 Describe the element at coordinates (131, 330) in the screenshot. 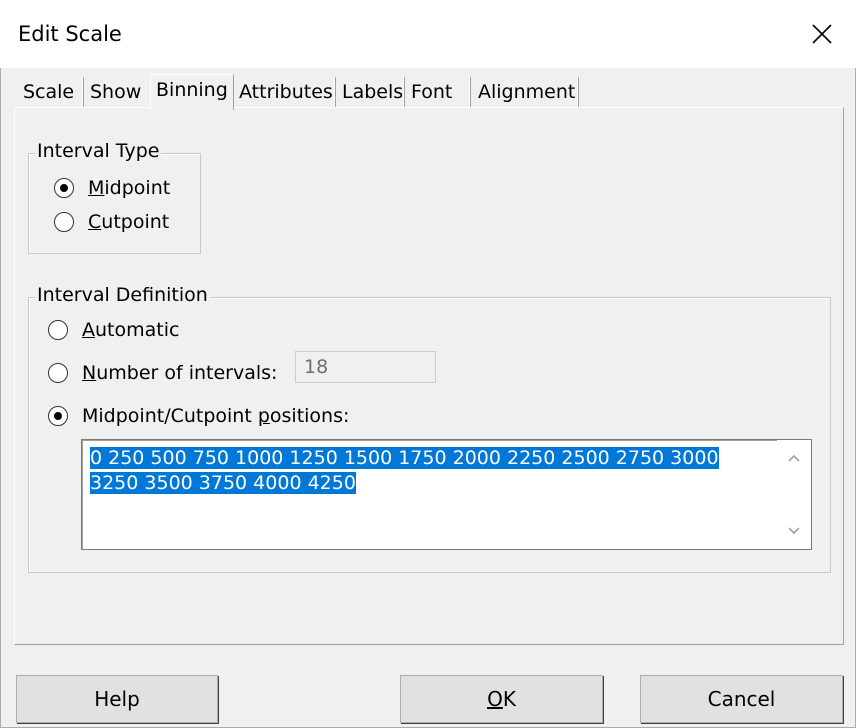

I see `automatic-label: Automatic` at that location.